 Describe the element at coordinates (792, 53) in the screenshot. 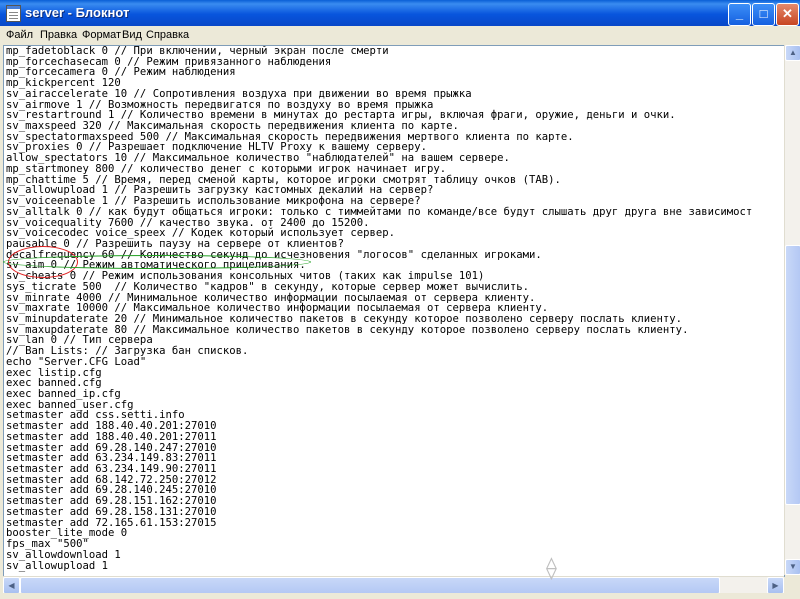

I see `scroll-up-button: ▲` at that location.